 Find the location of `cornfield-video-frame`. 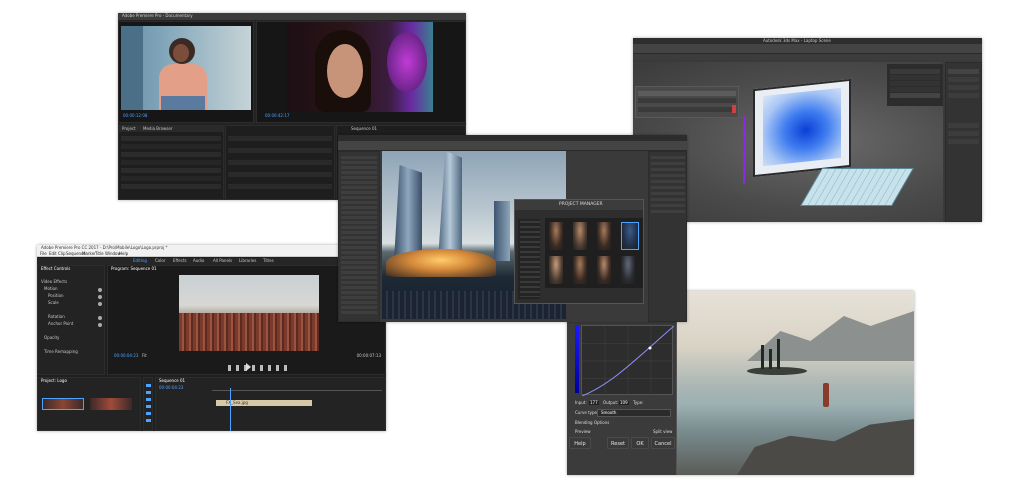

cornfield-video-frame is located at coordinates (249, 313).